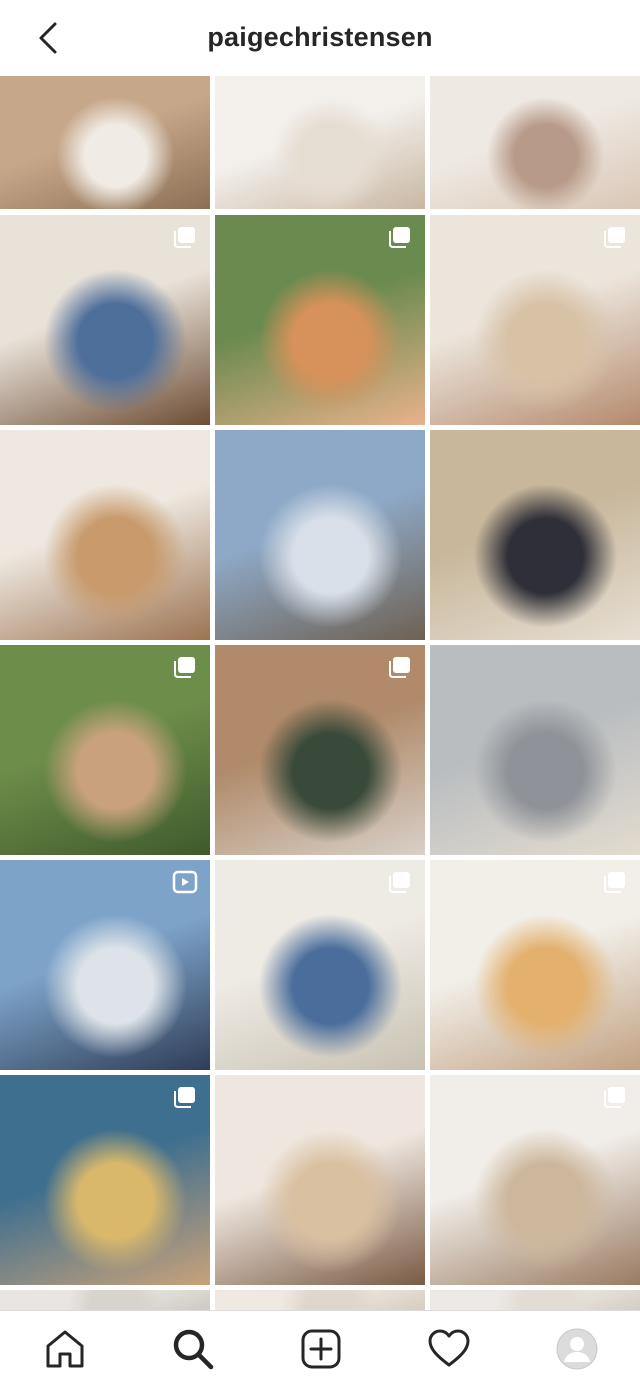 The width and height of the screenshot is (640, 1387). I want to click on tab-activity, so click(449, 1349).